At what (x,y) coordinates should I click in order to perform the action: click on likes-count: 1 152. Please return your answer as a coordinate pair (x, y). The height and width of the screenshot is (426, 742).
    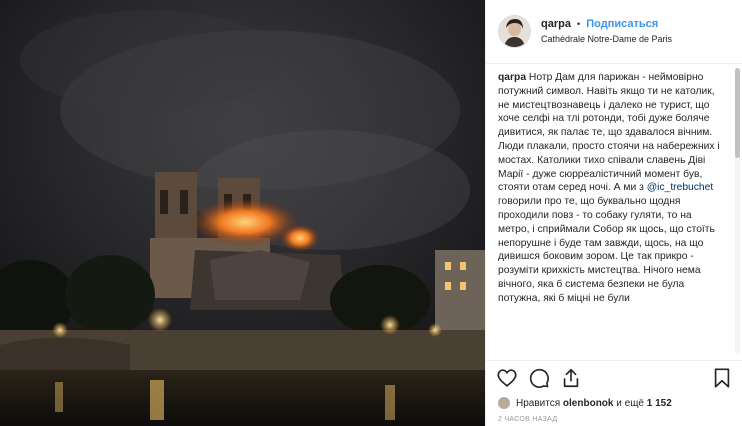
    Looking at the image, I should click on (659, 403).